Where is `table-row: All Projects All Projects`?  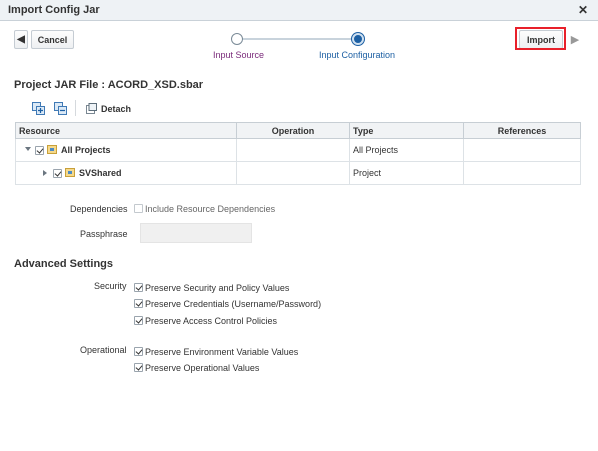 table-row: All Projects All Projects is located at coordinates (298, 150).